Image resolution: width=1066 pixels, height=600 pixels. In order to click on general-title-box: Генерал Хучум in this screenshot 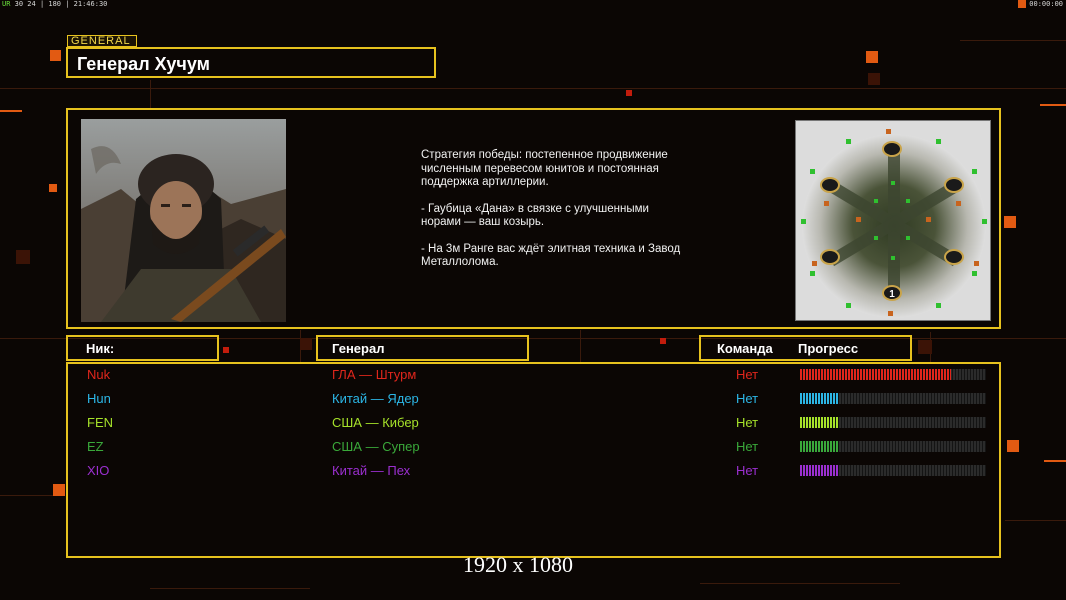, I will do `click(251, 62)`.